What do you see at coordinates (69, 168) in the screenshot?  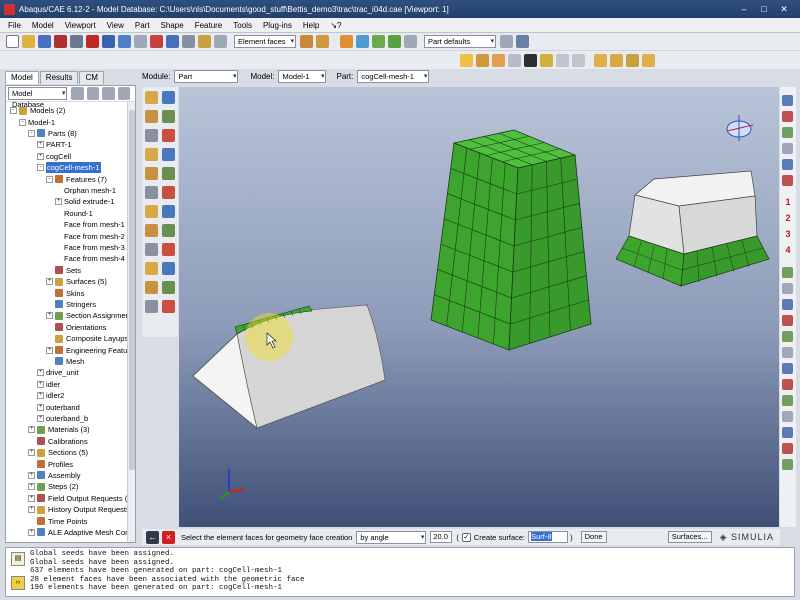 I see `tree-item: - cogCell-mesh-1` at bounding box center [69, 168].